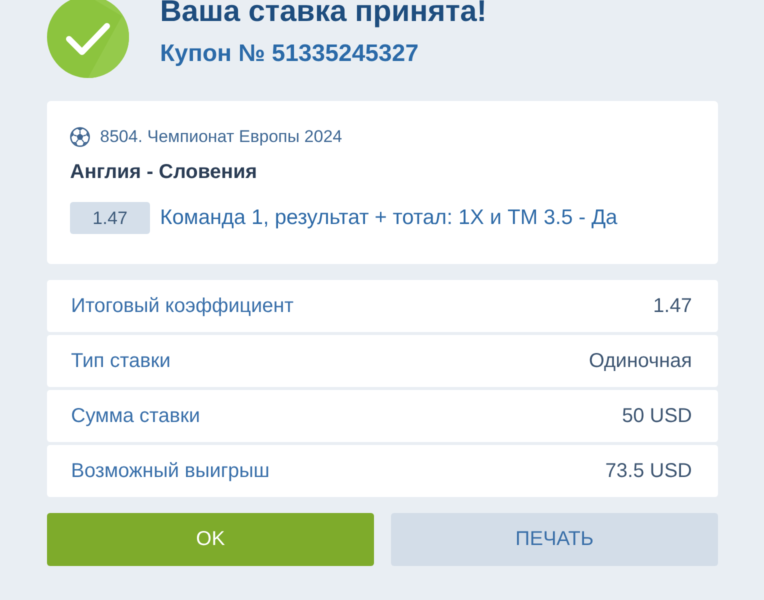  Describe the element at coordinates (170, 471) in the screenshot. I see `summary-label: Возможный выигрыш` at that location.